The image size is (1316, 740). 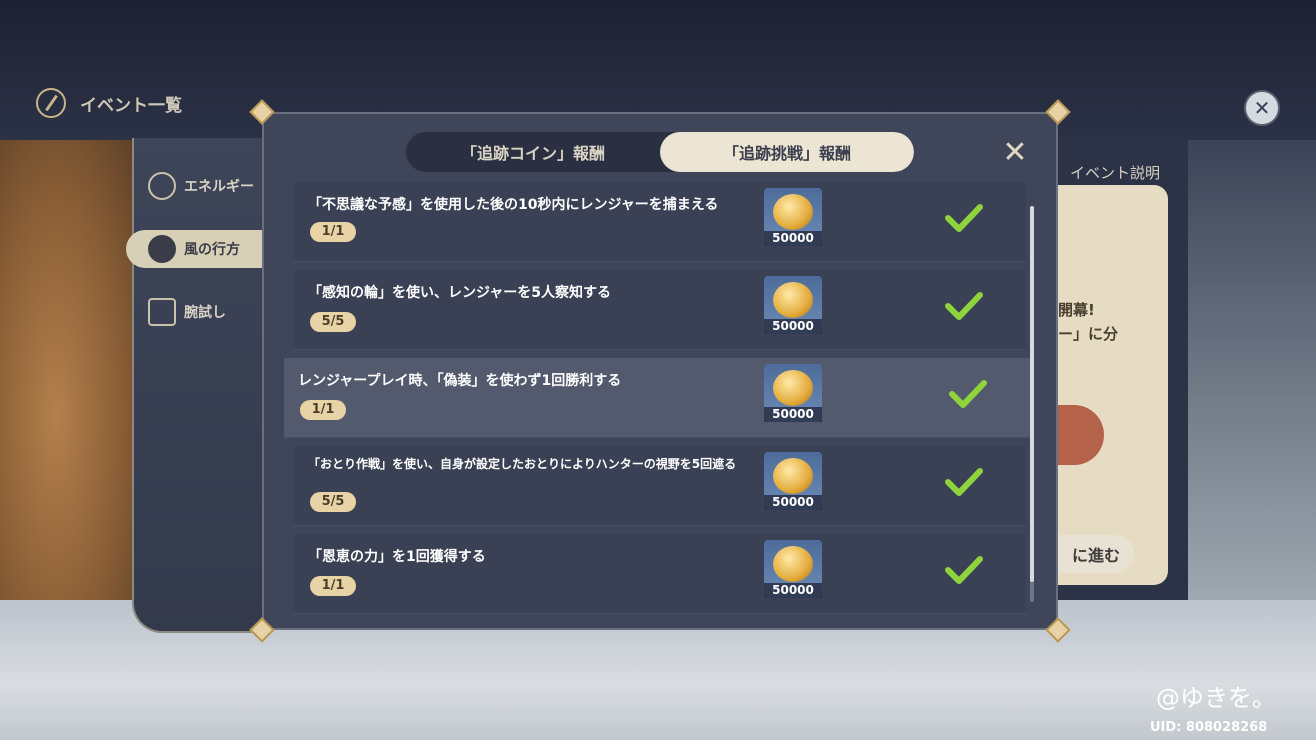 I want to click on scrollbar, so click(x=1032, y=404).